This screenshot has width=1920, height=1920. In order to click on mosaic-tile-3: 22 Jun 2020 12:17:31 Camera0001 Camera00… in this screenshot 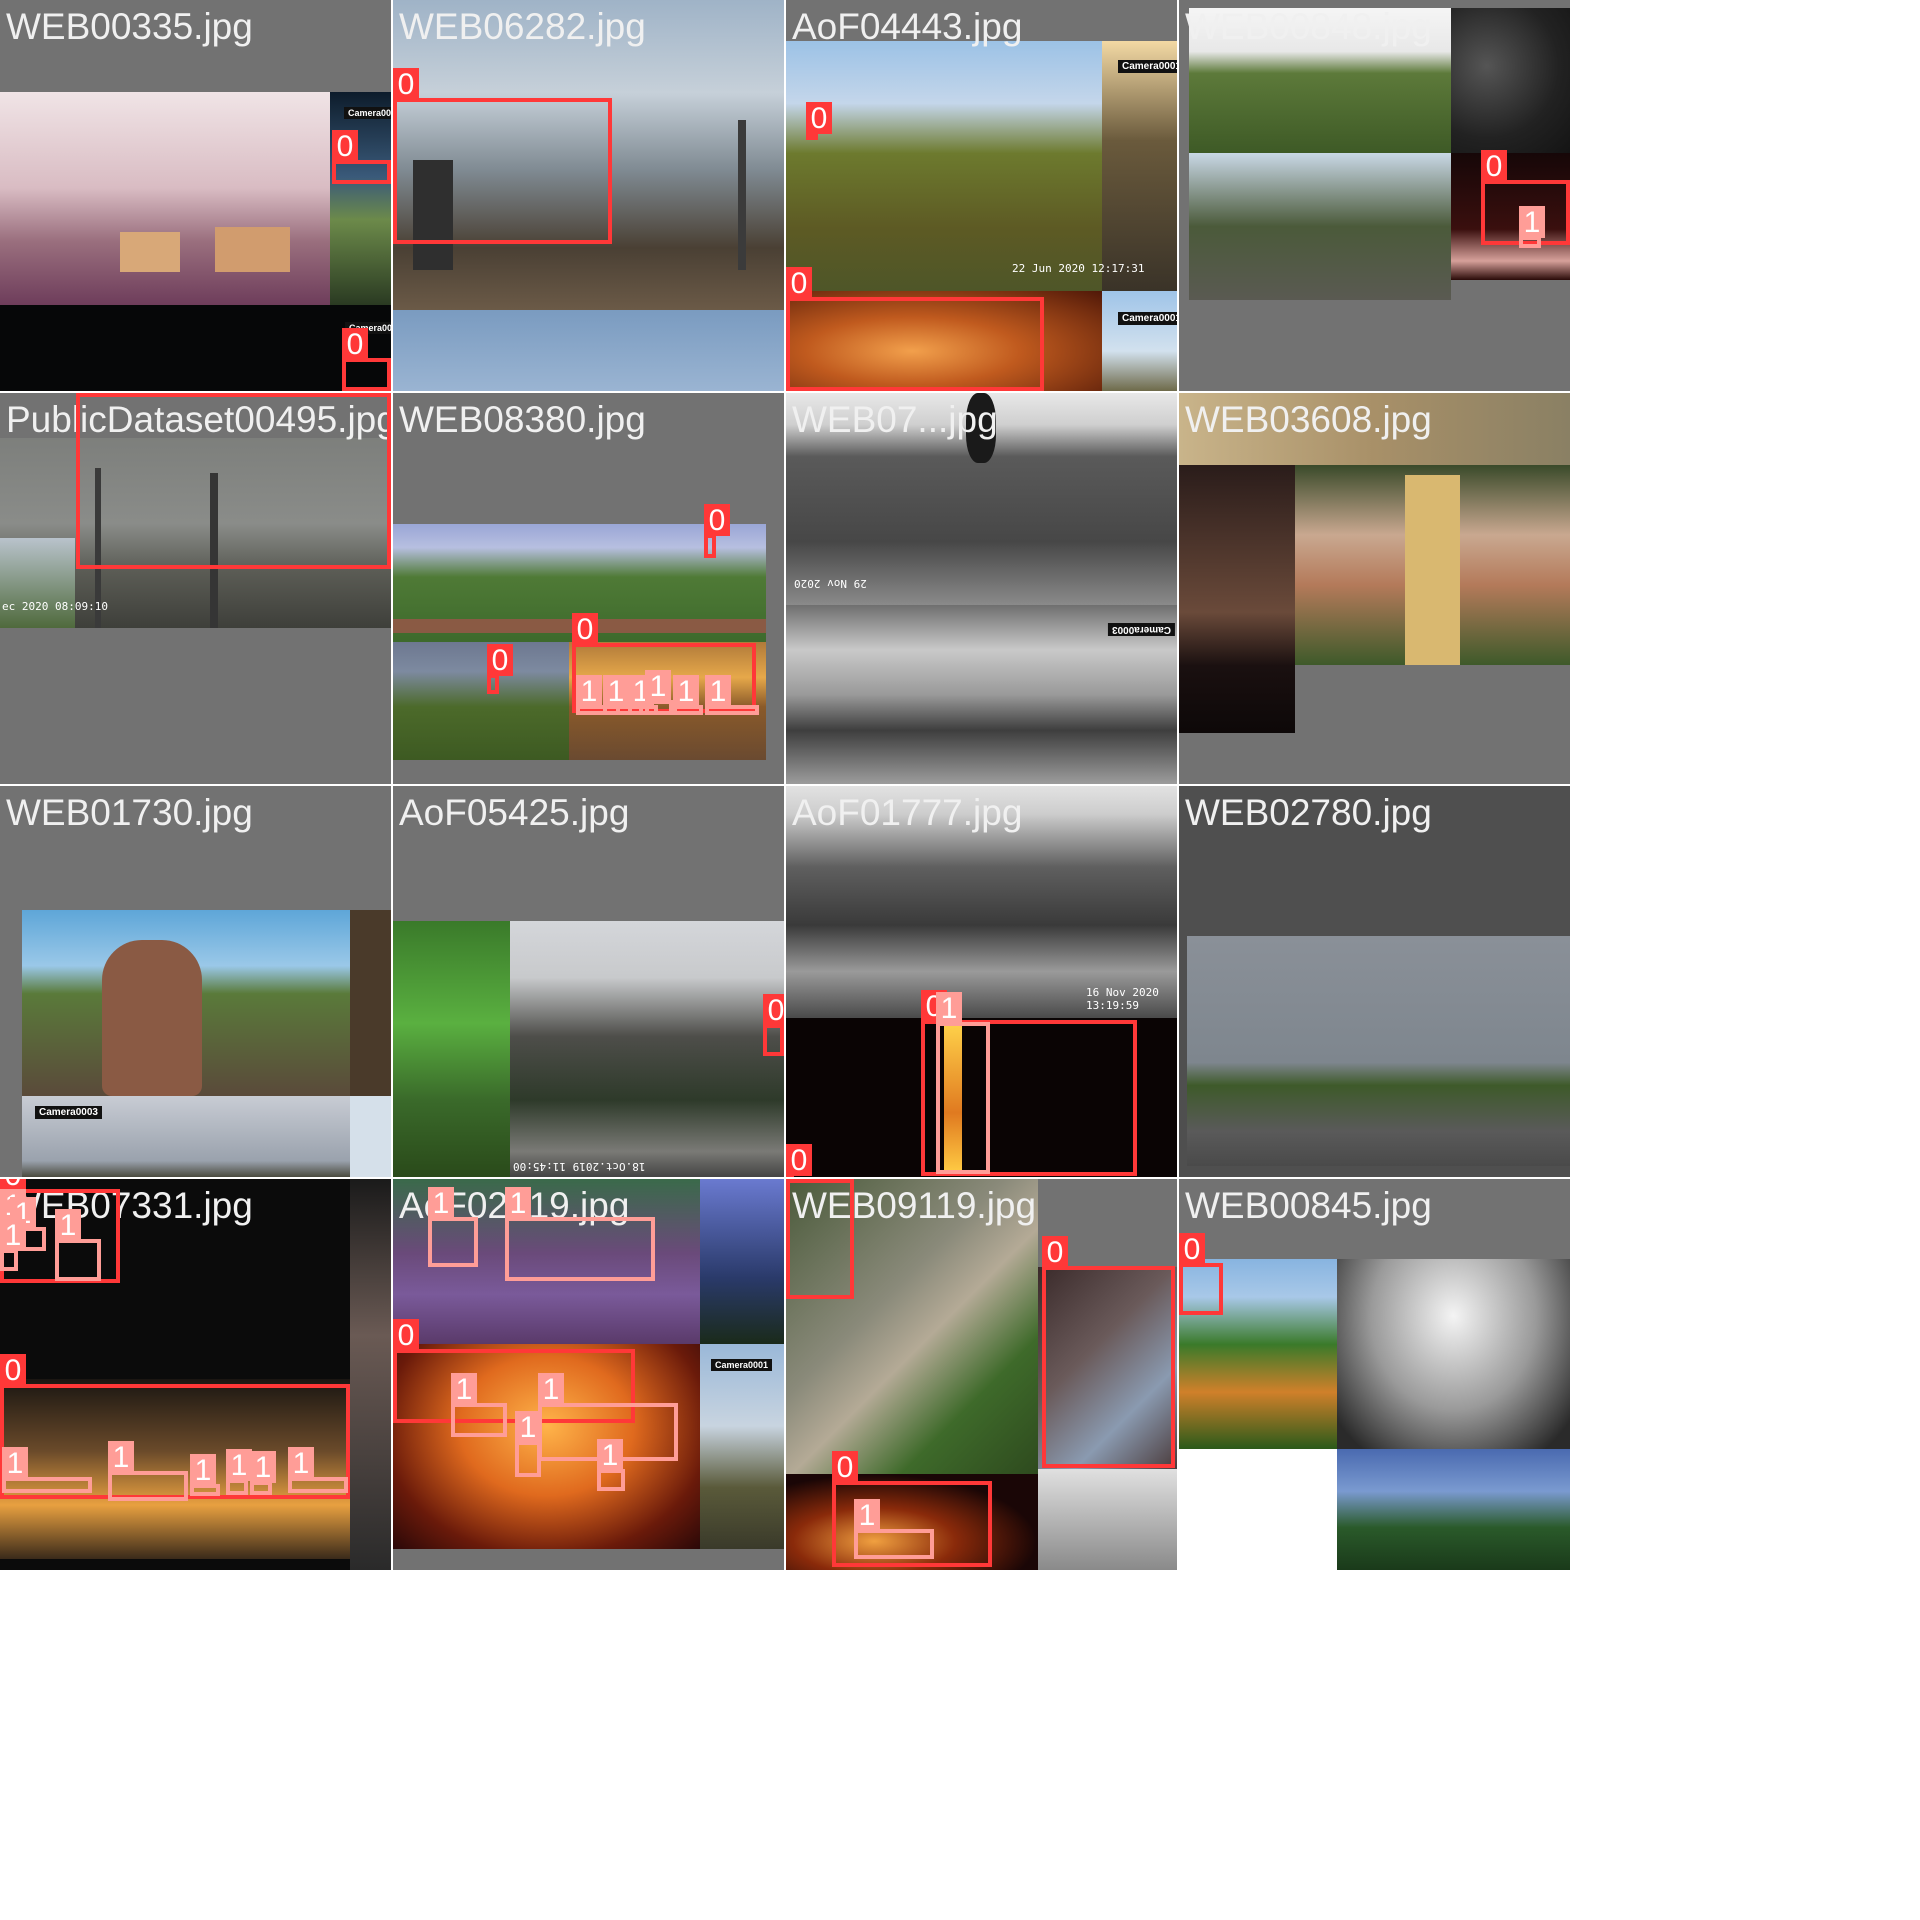, I will do `click(981, 195)`.